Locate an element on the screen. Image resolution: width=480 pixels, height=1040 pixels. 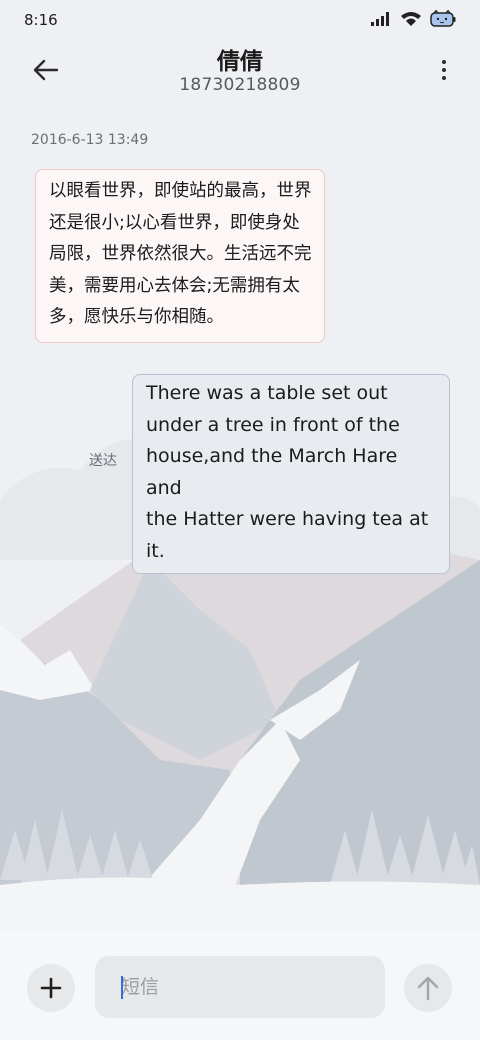
status-time: 8:16 is located at coordinates (41, 20).